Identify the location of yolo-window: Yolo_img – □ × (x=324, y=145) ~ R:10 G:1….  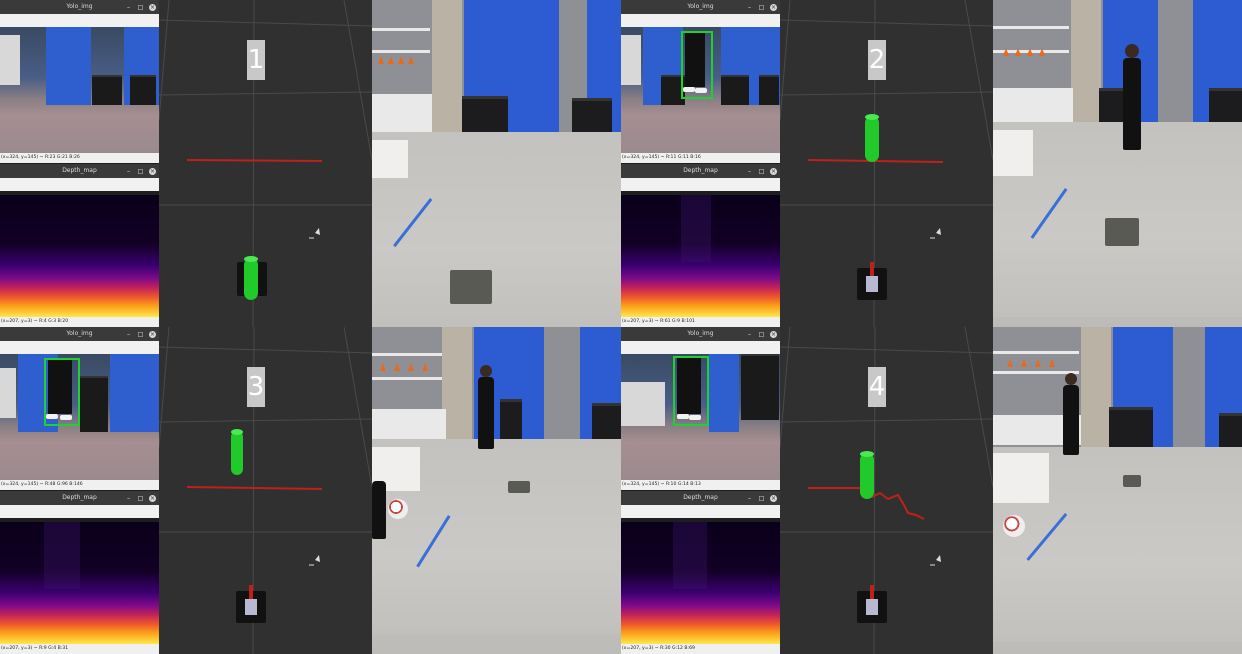
(700, 408).